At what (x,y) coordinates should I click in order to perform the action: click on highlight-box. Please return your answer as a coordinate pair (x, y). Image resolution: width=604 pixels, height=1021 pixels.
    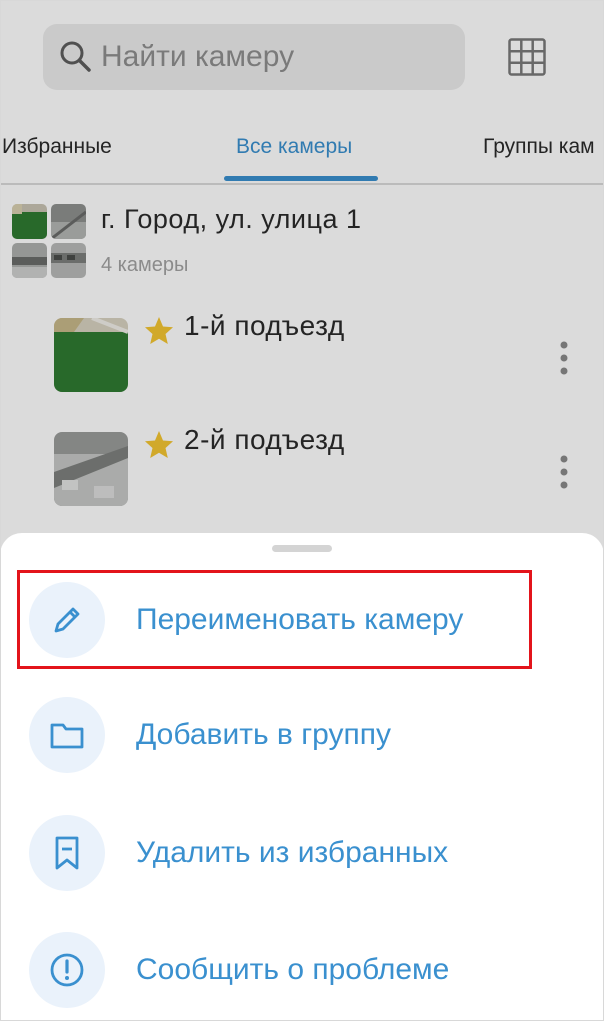
    Looking at the image, I should click on (274, 619).